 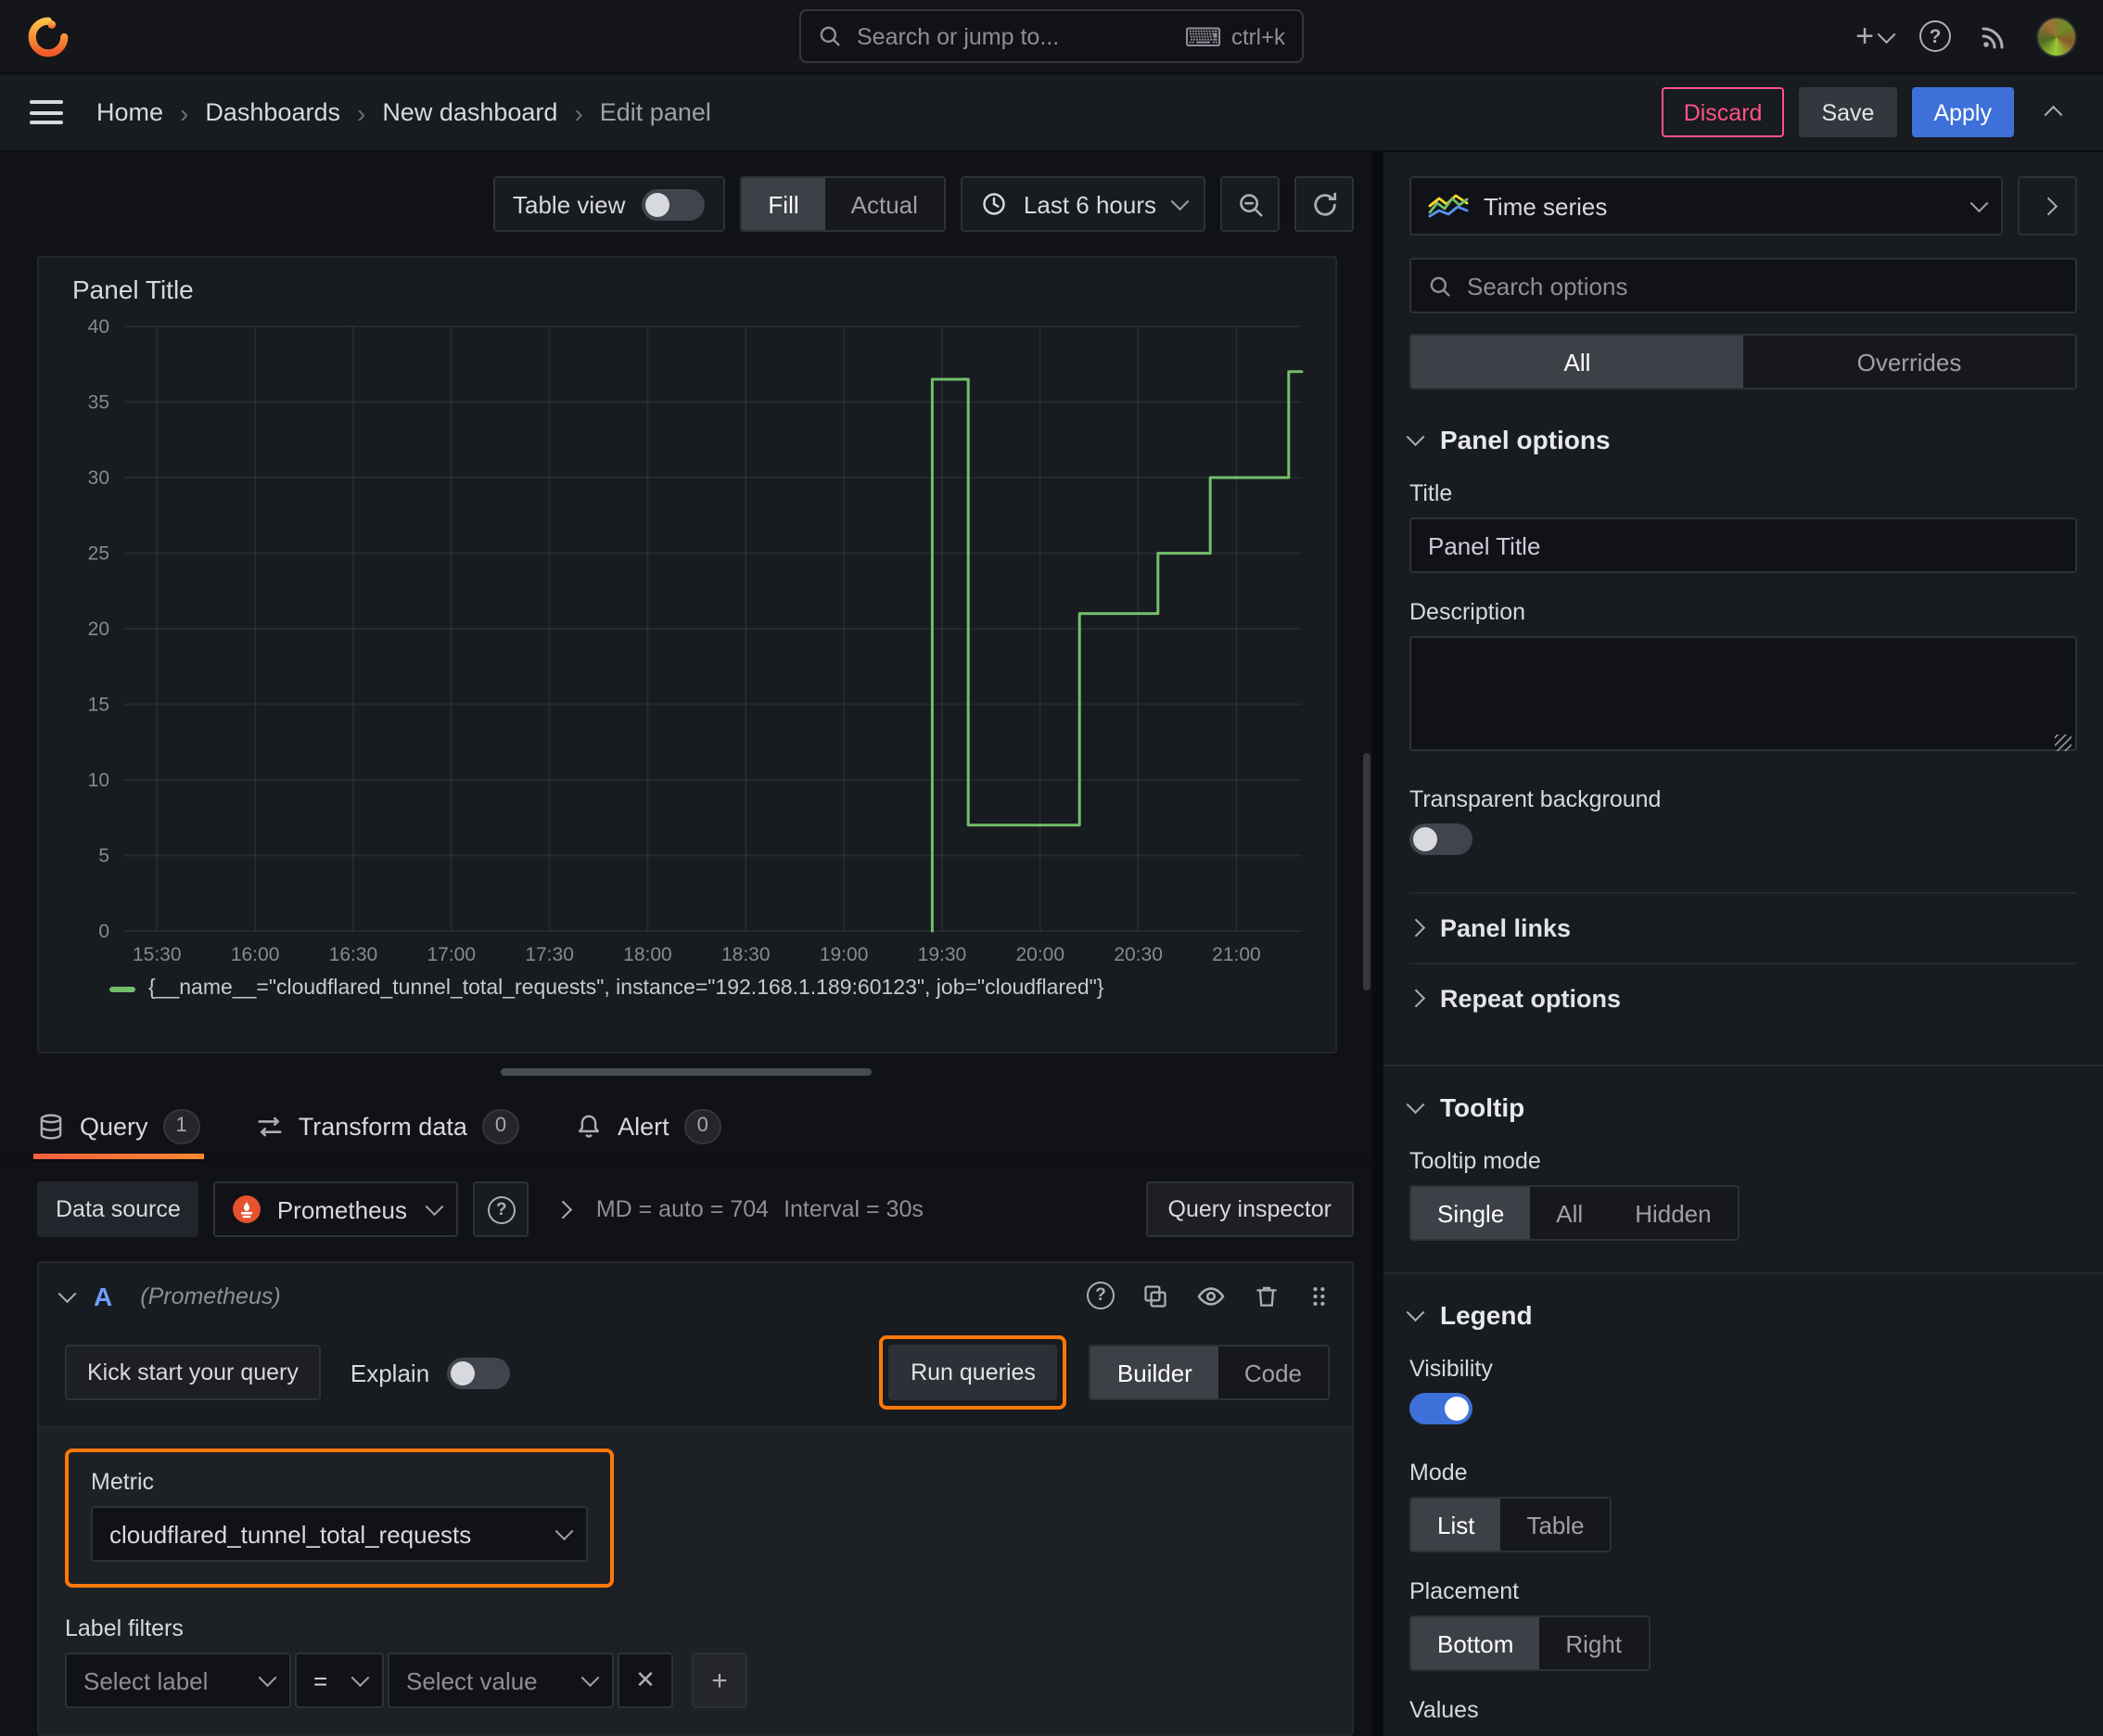 I want to click on add-filter-button: +, so click(x=719, y=1680).